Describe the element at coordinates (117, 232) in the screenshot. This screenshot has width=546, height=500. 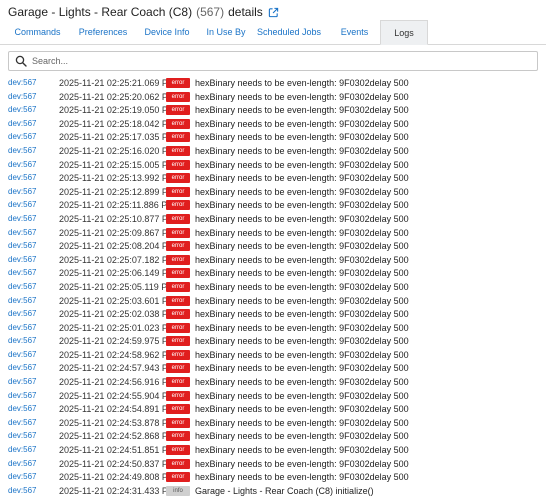
I see `log-timestamp: 2025-11-21 02:25:09.867 PM` at that location.